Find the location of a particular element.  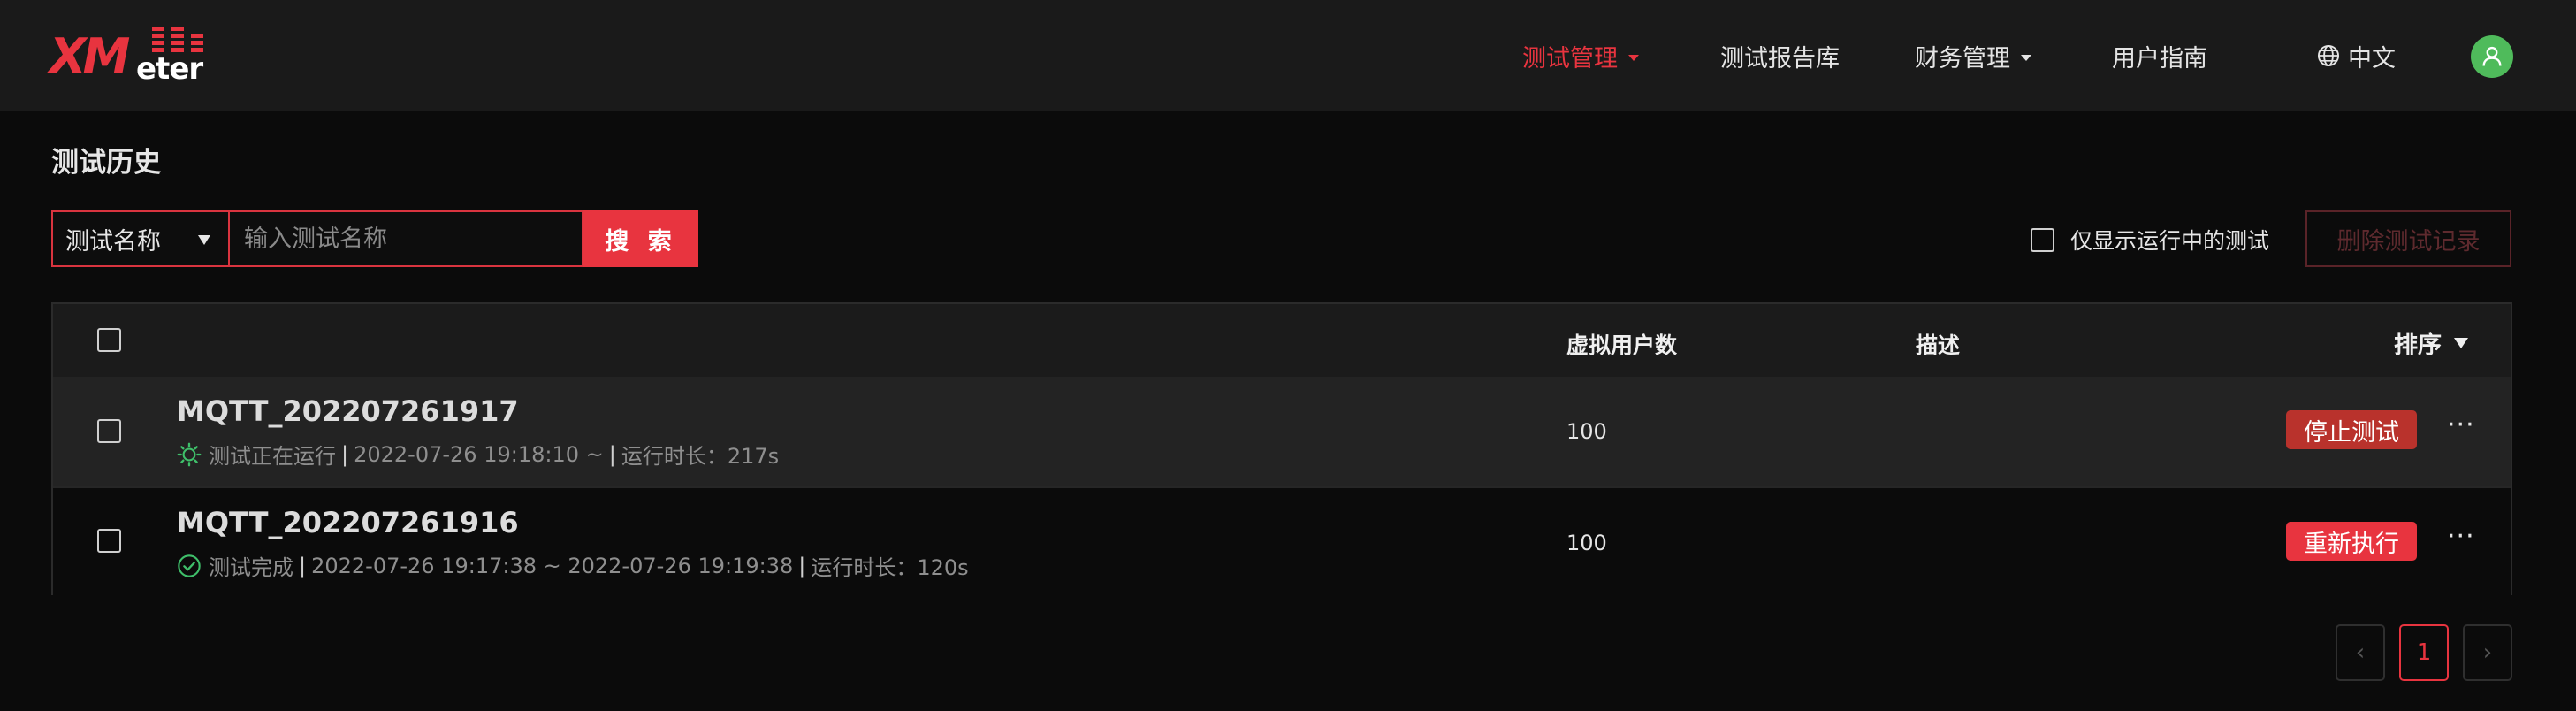

check-circle-icon is located at coordinates (189, 565).